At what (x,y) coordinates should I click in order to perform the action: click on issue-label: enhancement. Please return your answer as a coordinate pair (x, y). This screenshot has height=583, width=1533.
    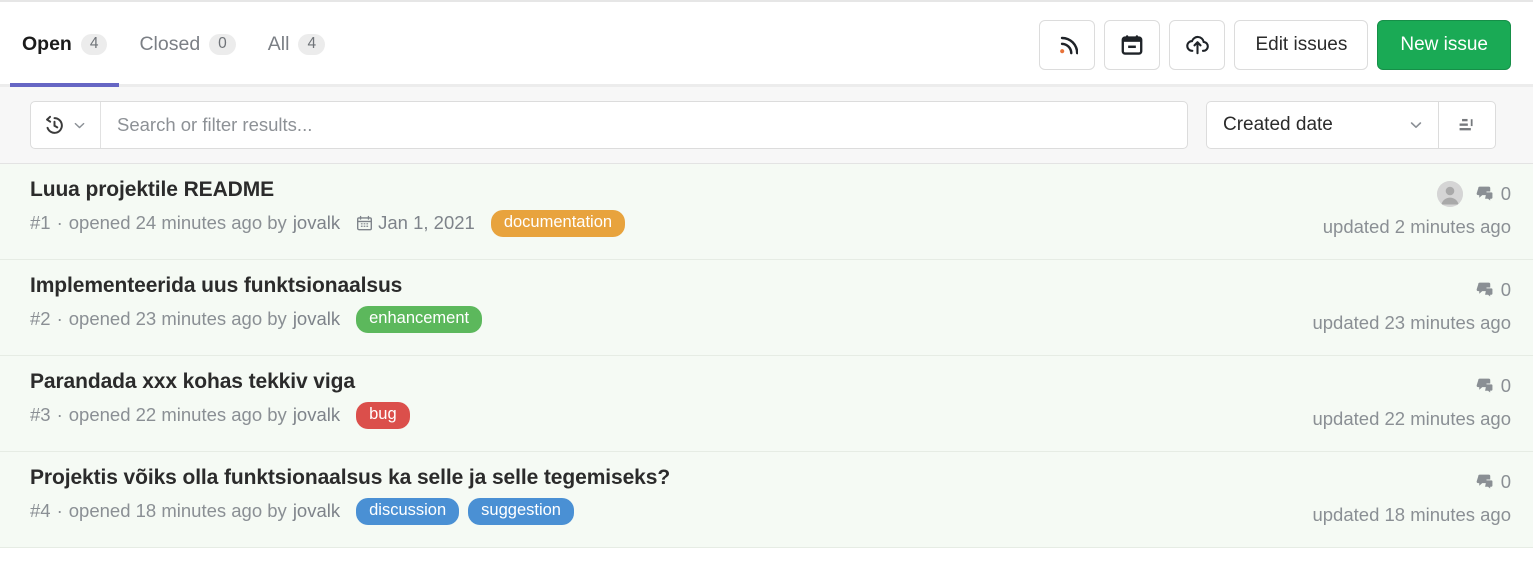
    Looking at the image, I should click on (419, 319).